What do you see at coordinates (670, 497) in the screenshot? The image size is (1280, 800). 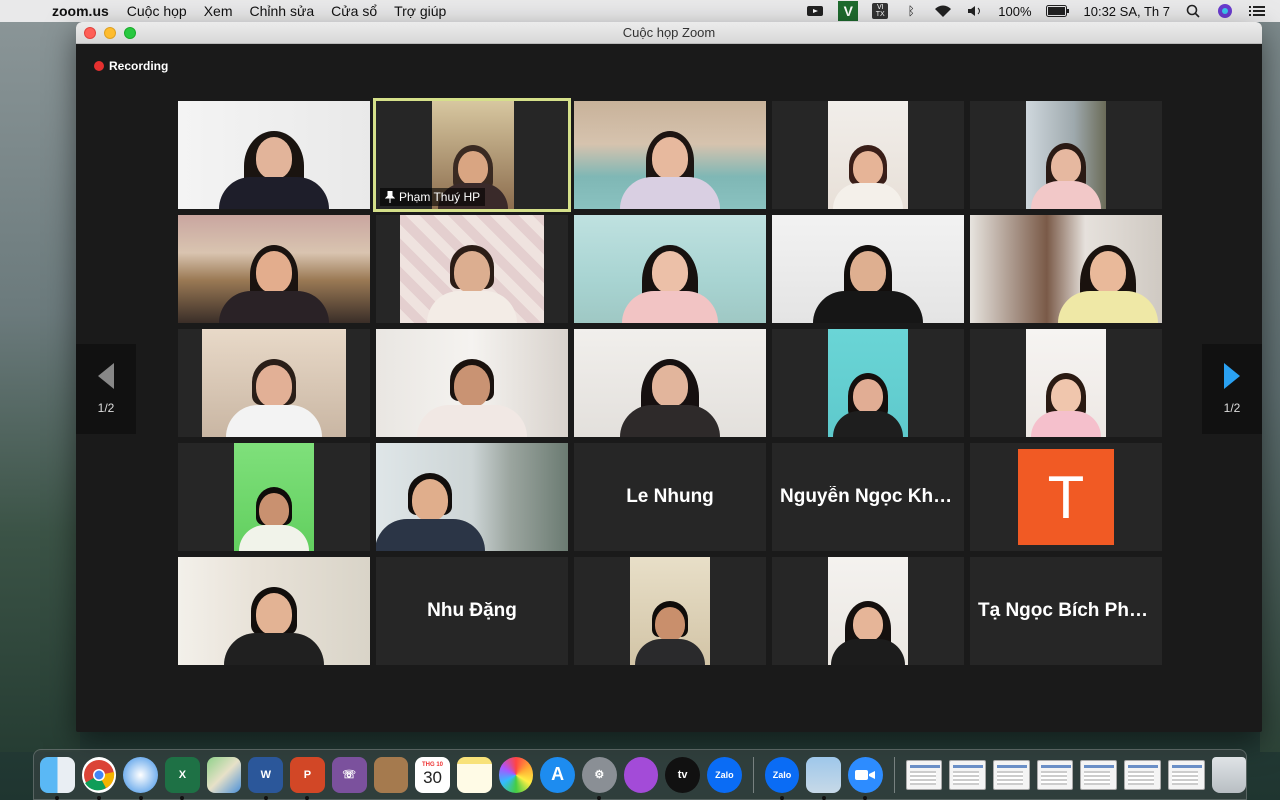 I see `participant-tile: Le Nhung` at bounding box center [670, 497].